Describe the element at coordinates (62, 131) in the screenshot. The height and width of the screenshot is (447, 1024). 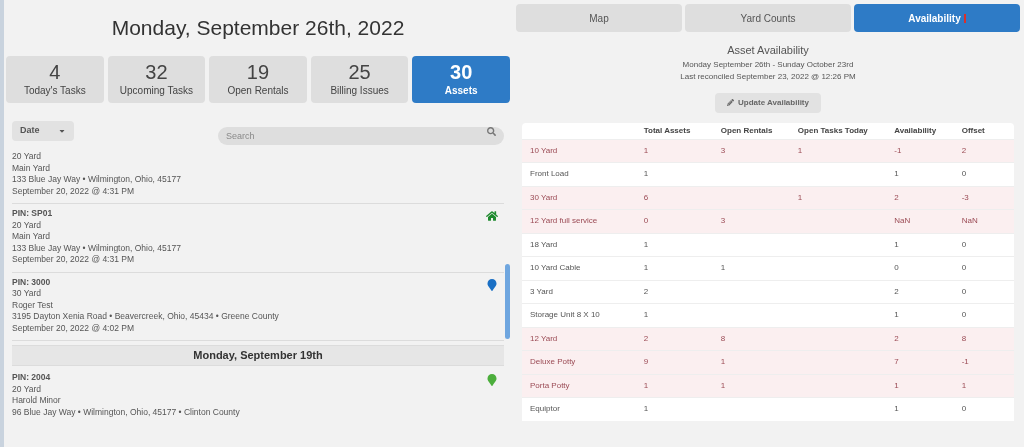
I see `caret-icon` at that location.